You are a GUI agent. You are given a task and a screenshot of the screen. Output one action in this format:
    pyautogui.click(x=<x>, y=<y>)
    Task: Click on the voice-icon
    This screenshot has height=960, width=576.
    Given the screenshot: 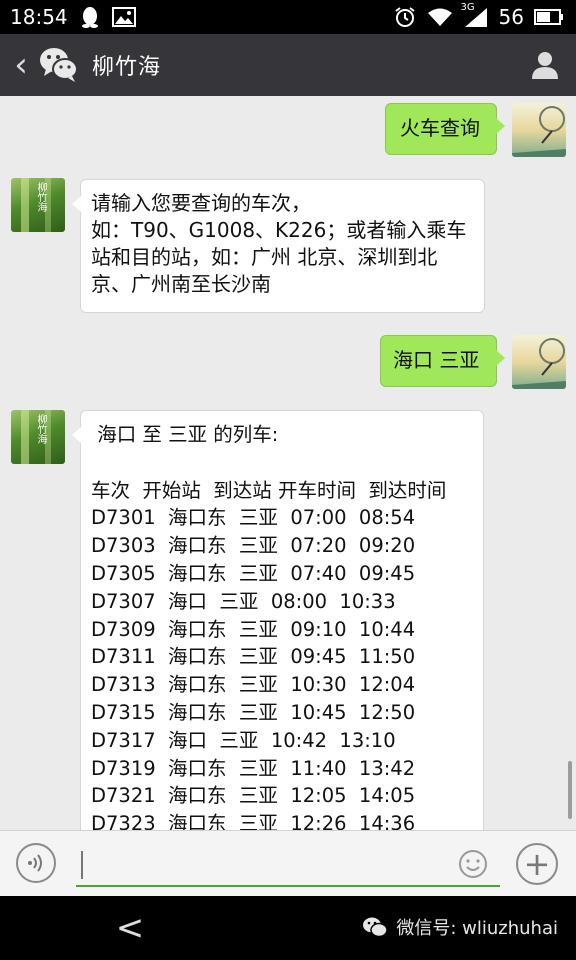 What is the action you would take?
    pyautogui.click(x=35, y=863)
    